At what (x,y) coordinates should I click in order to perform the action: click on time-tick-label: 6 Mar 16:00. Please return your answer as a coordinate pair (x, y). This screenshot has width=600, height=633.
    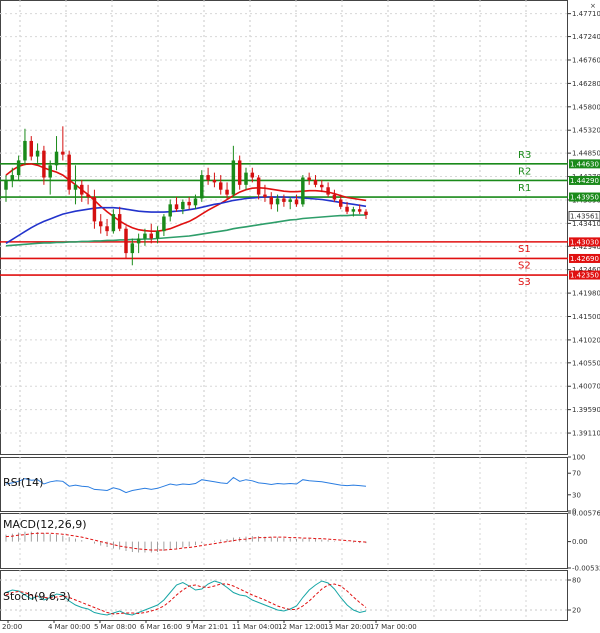
    Looking at the image, I should click on (161, 627).